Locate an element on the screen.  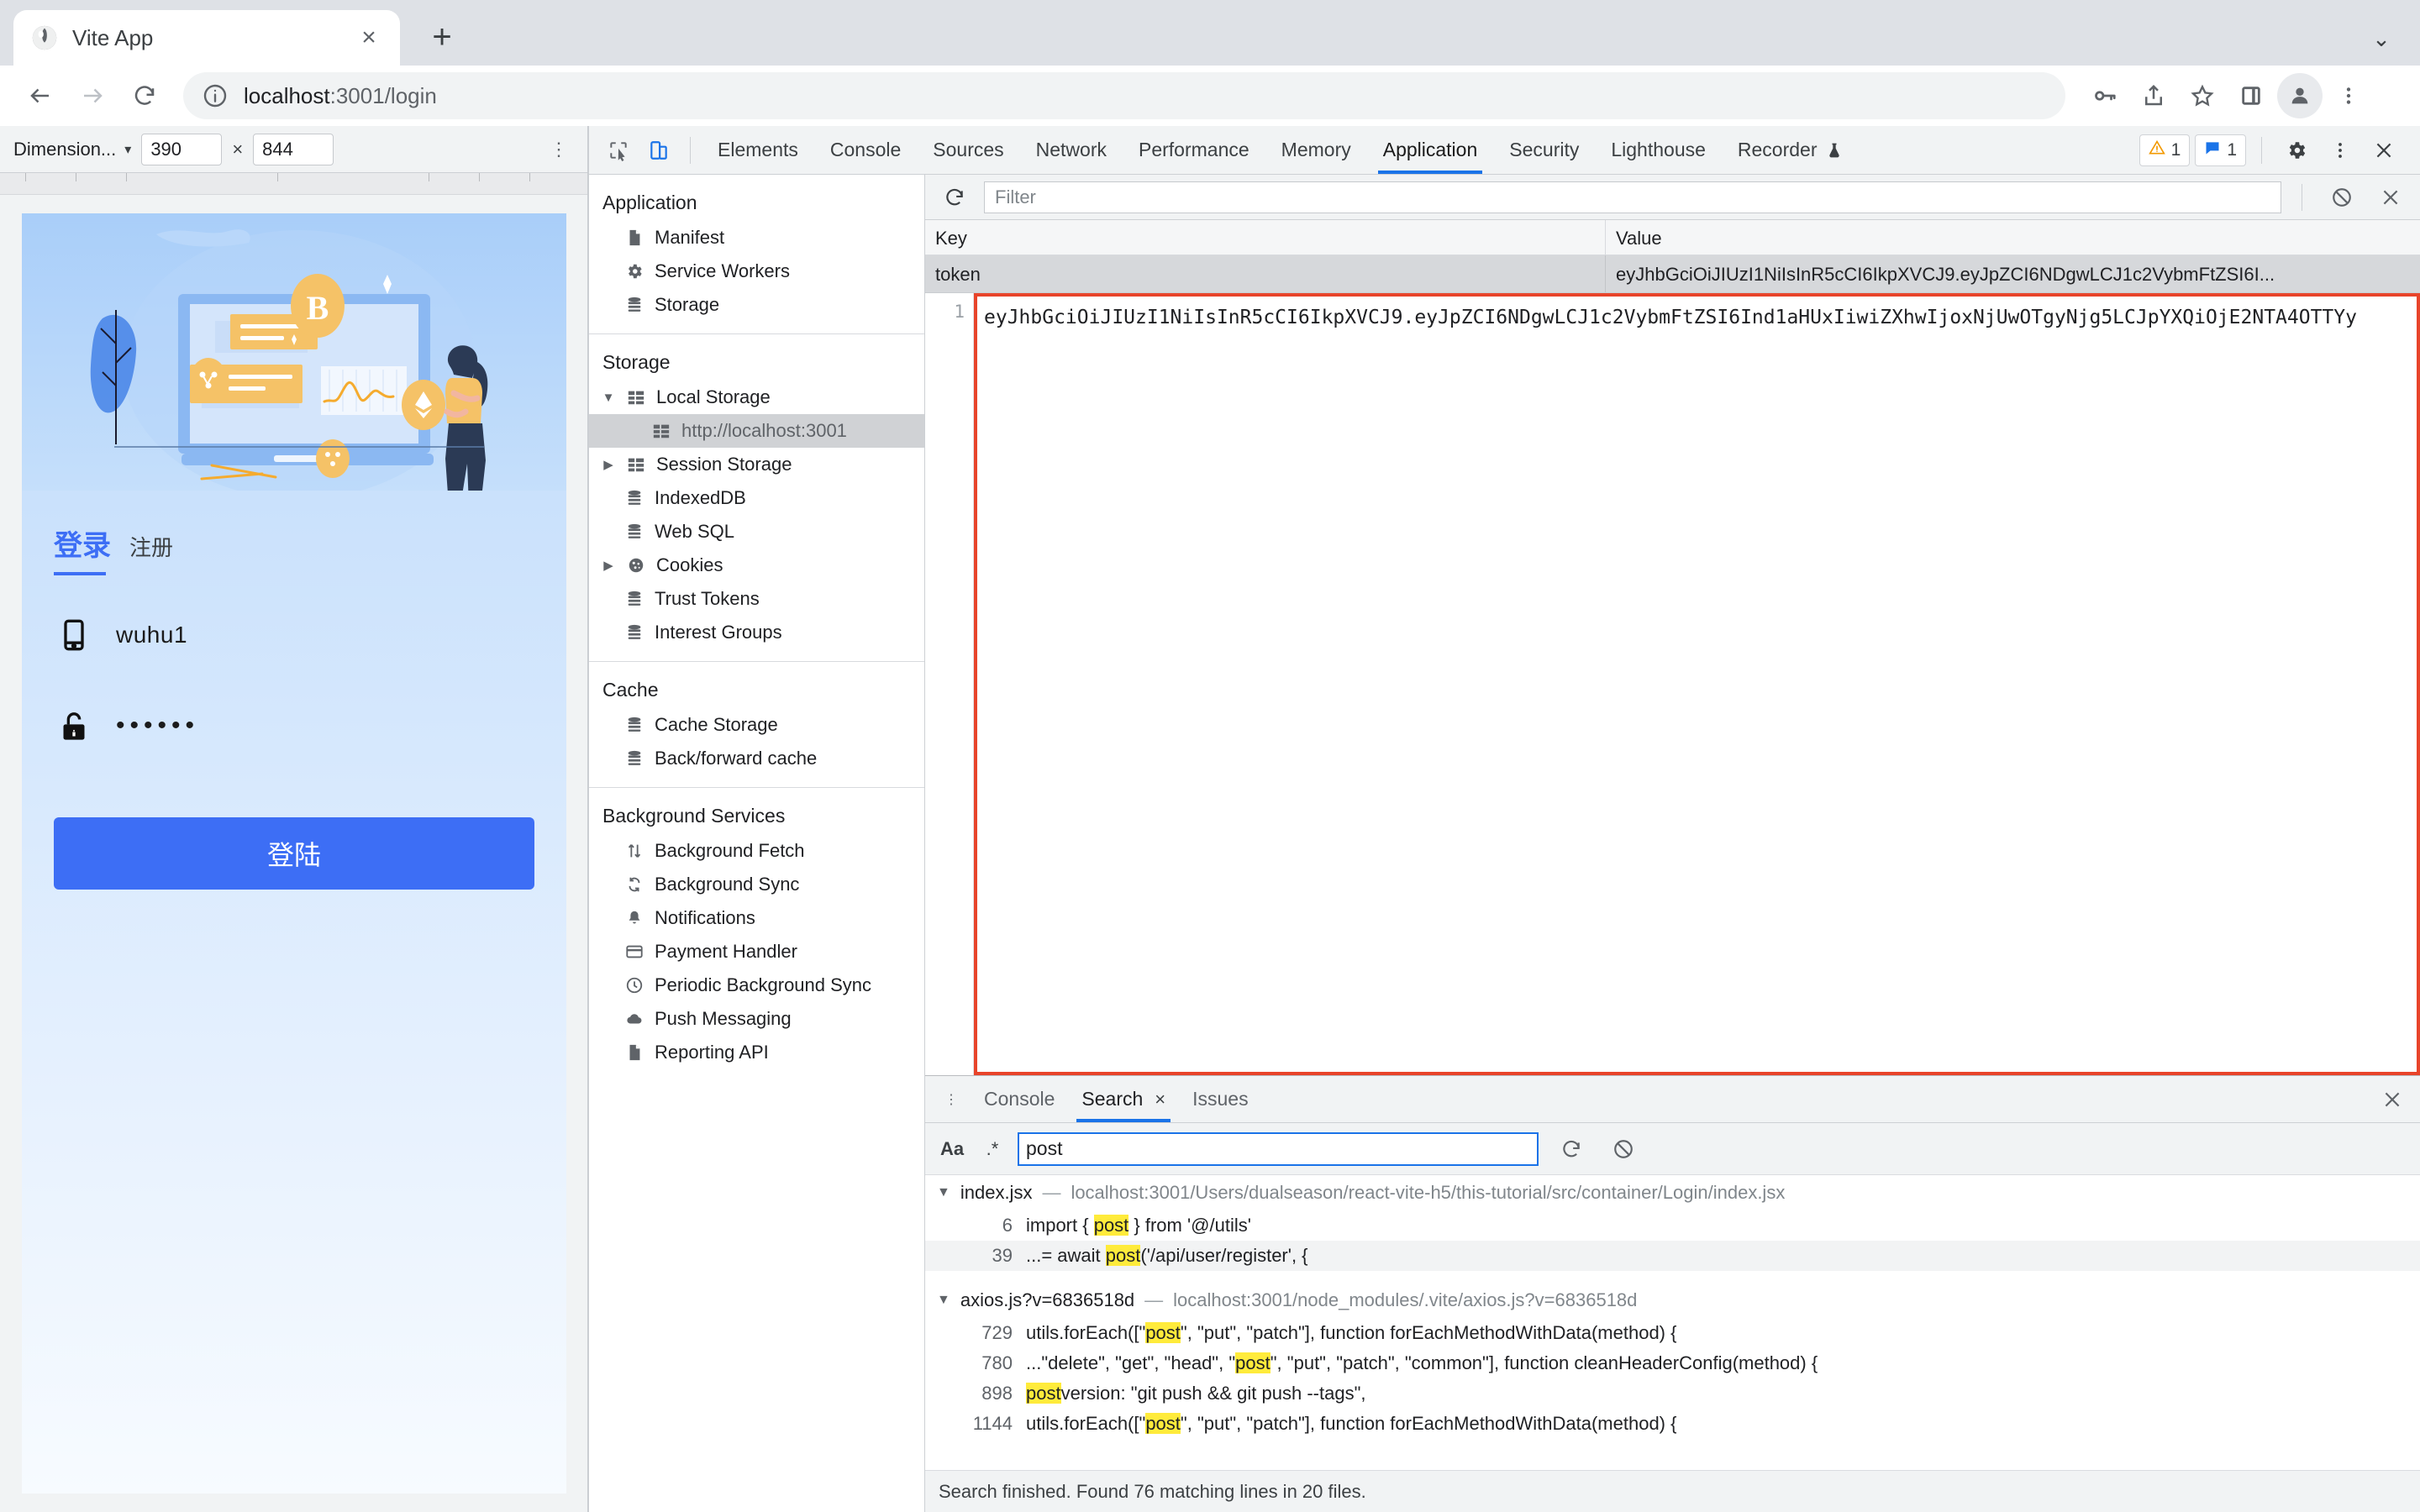
tab-sources: Sources is located at coordinates (968, 150).